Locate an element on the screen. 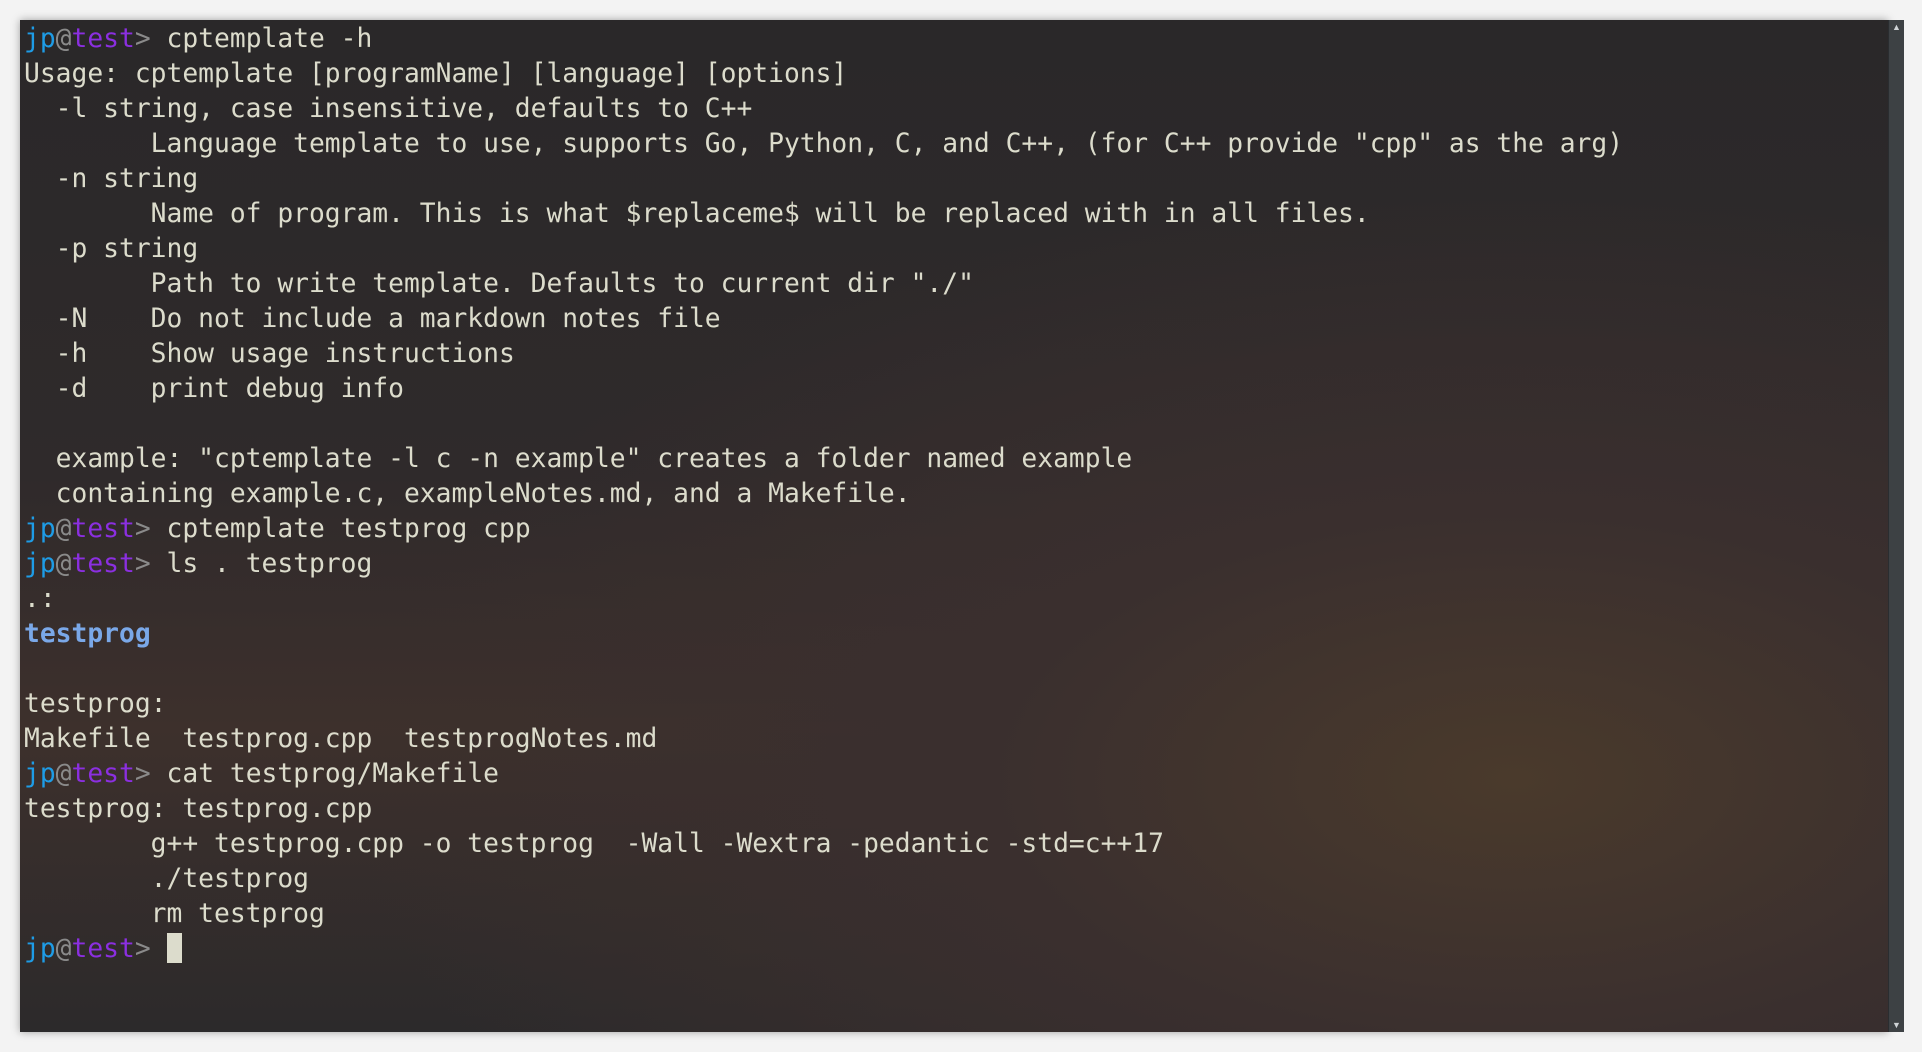  prompt-line: jp@test> cptemplate testprog cpp is located at coordinates (823, 529).